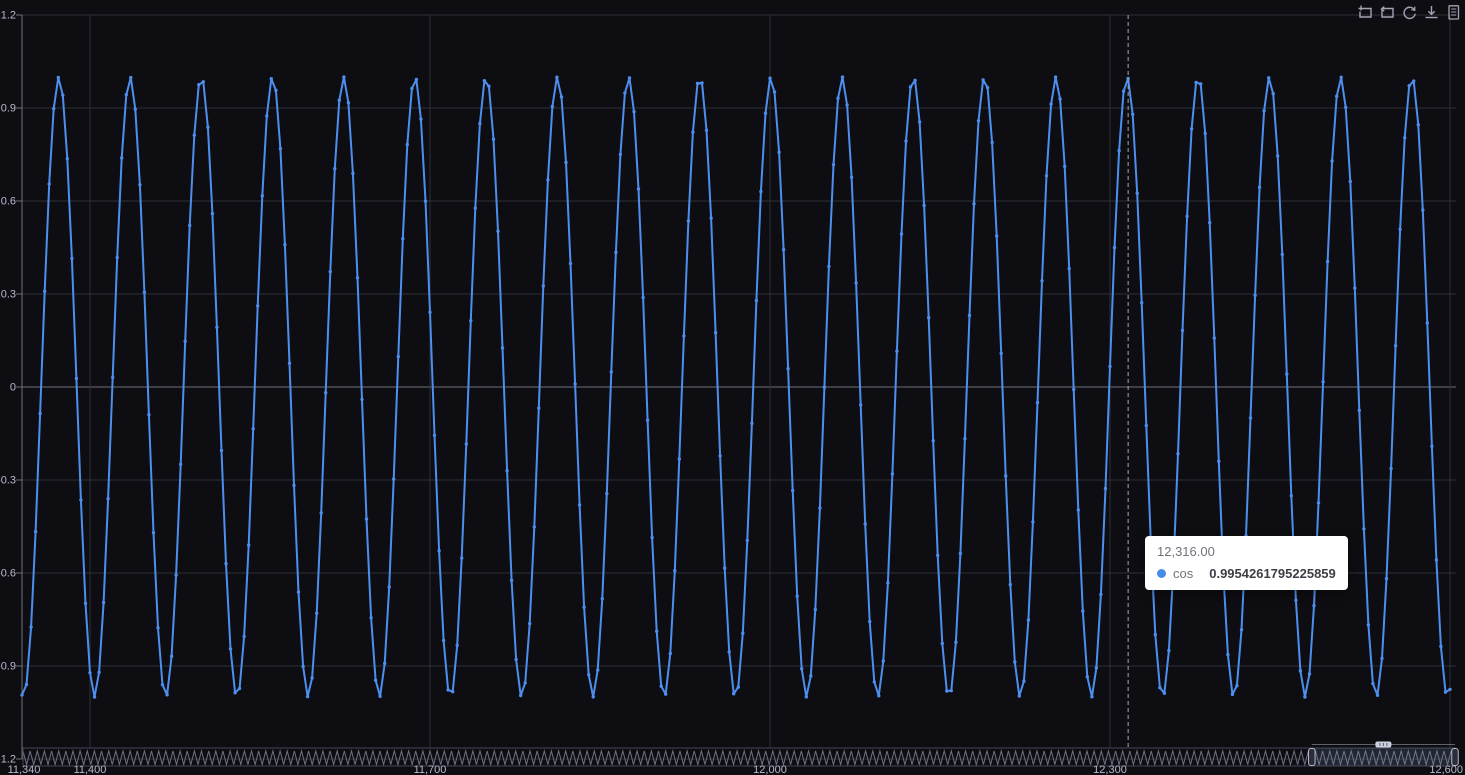 This screenshot has width=1465, height=775. I want to click on x-tick-label: 11,340, so click(24, 769).